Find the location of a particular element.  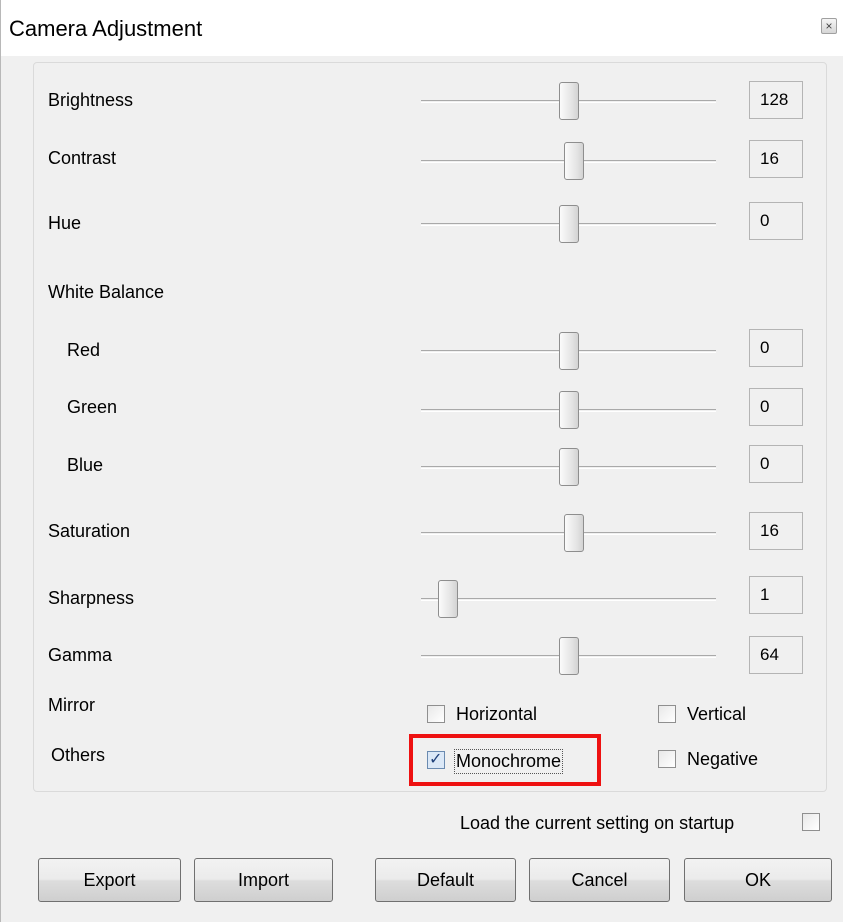

sharpness-slider-thumb is located at coordinates (447, 599).